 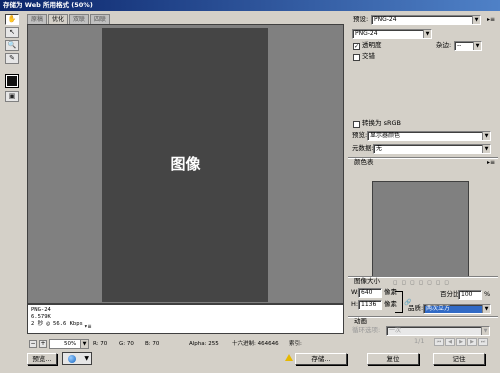 What do you see at coordinates (363, 148) in the screenshot?
I see `metadata-label: 元数据:` at bounding box center [363, 148].